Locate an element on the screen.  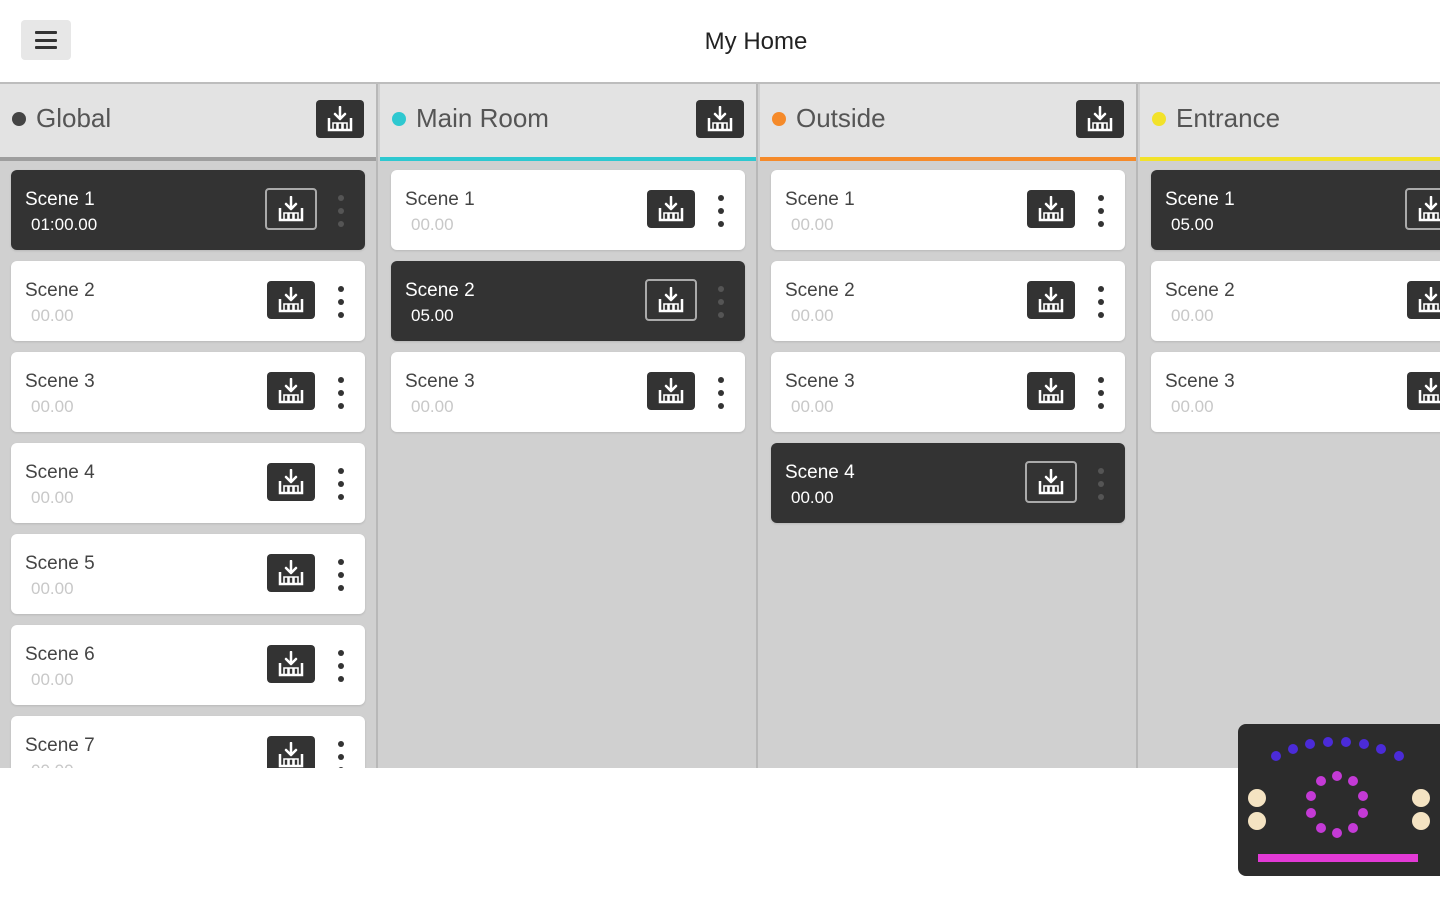
zone-header: Main Room is located at coordinates (568, 120).